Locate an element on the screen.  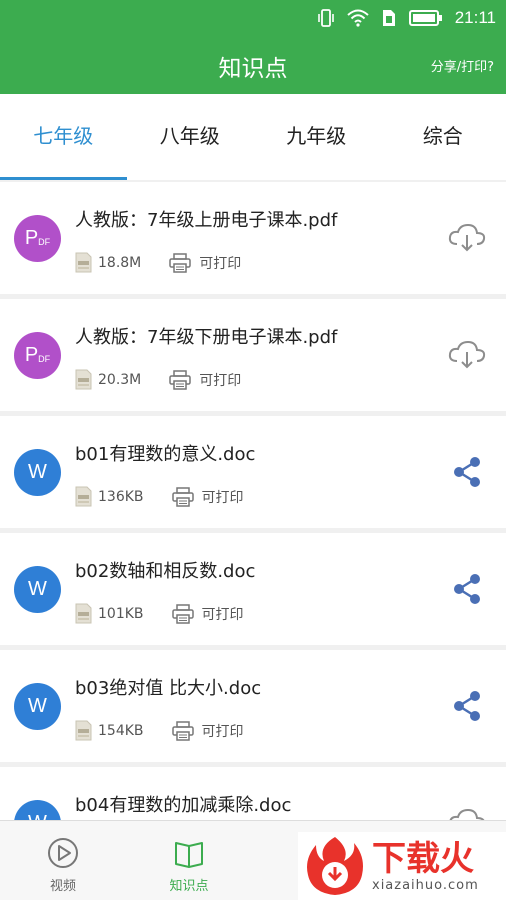
file-name: b04有理数的加减乘除.doc is located at coordinates (183, 805).